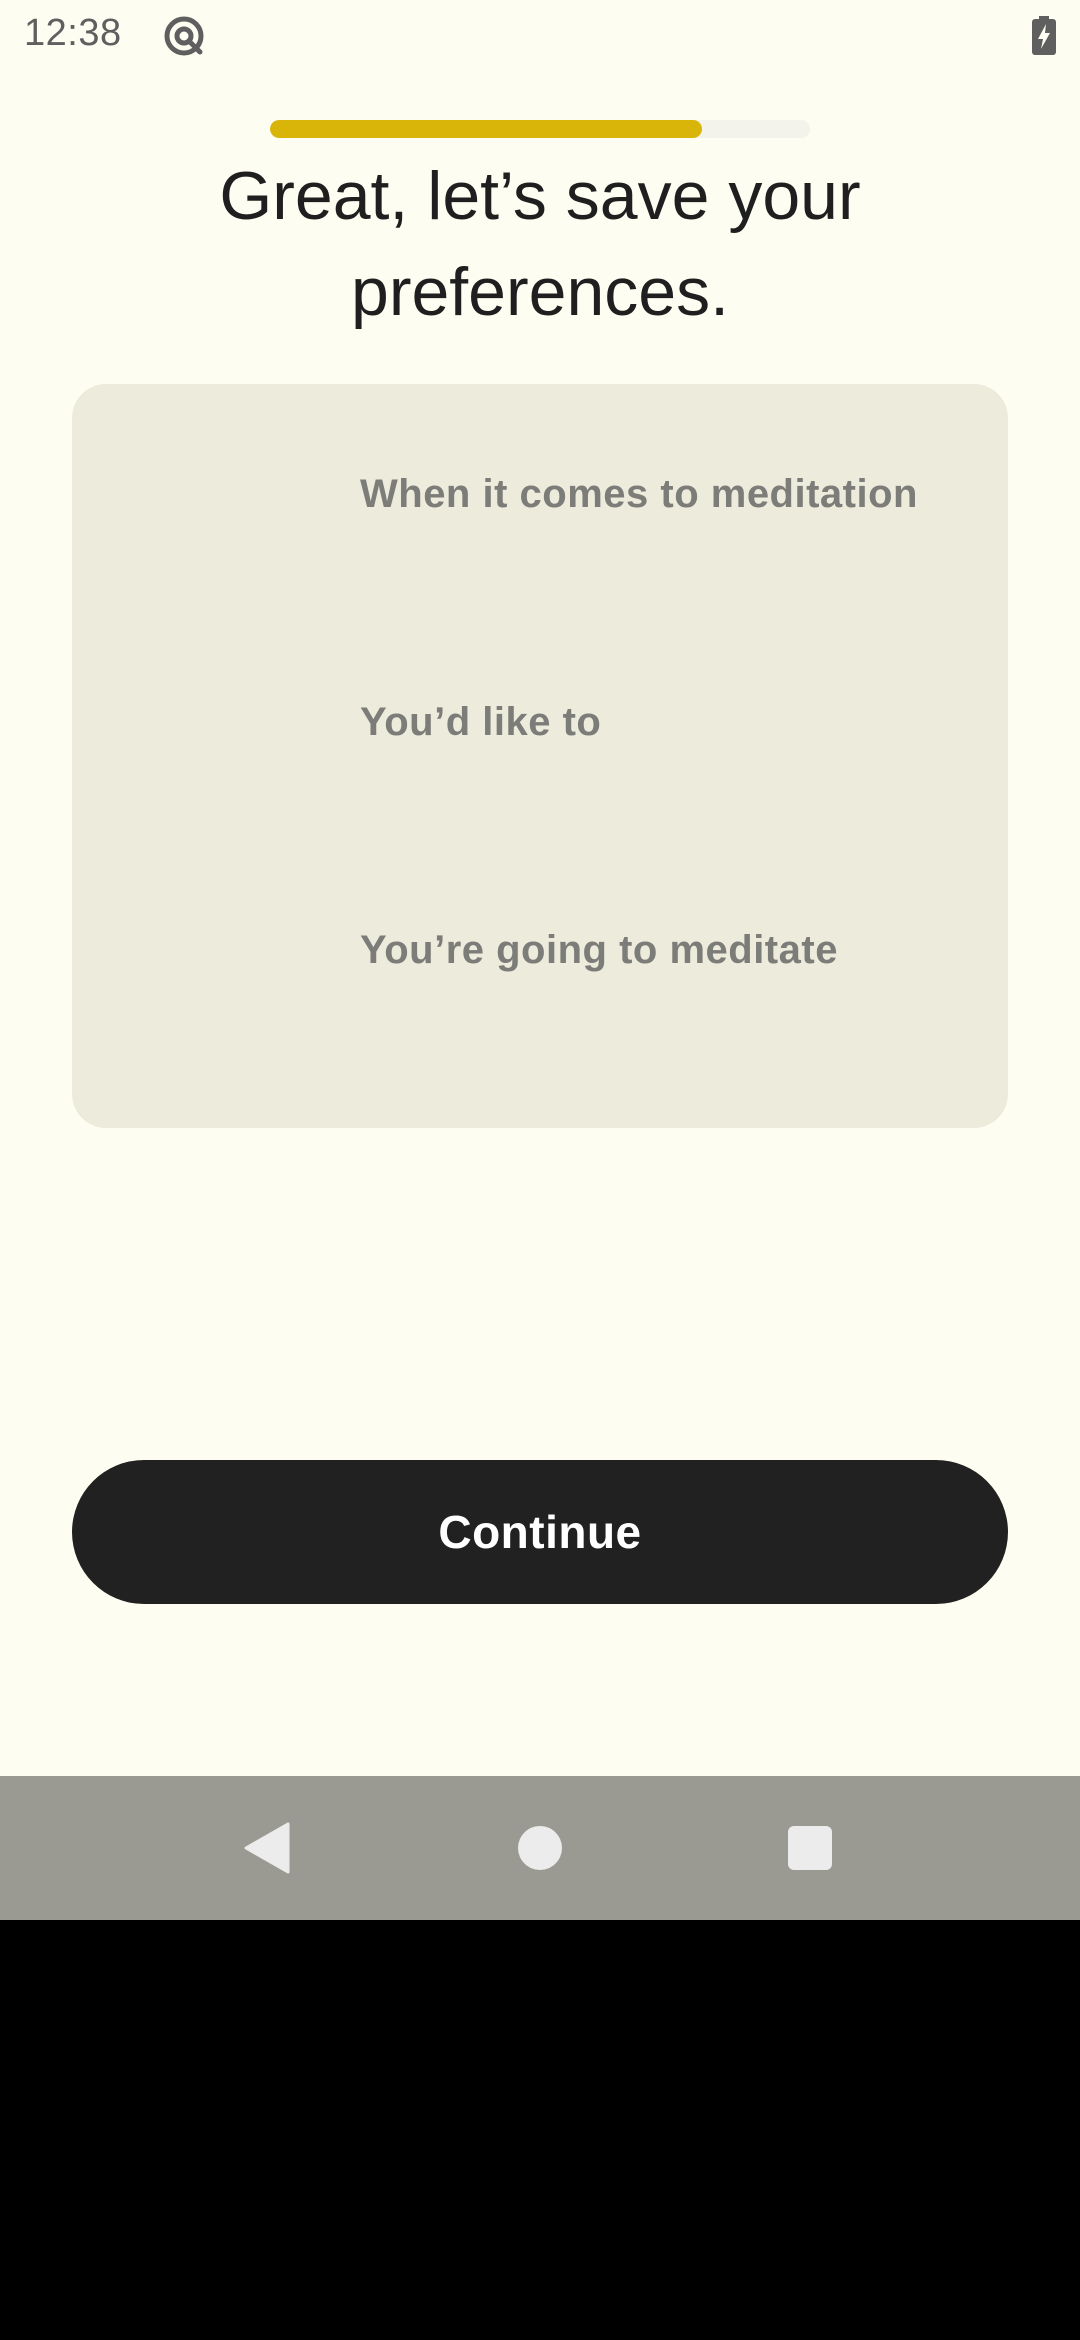 The width and height of the screenshot is (1080, 2340). What do you see at coordinates (540, 1848) in the screenshot?
I see `home-circle-icon` at bounding box center [540, 1848].